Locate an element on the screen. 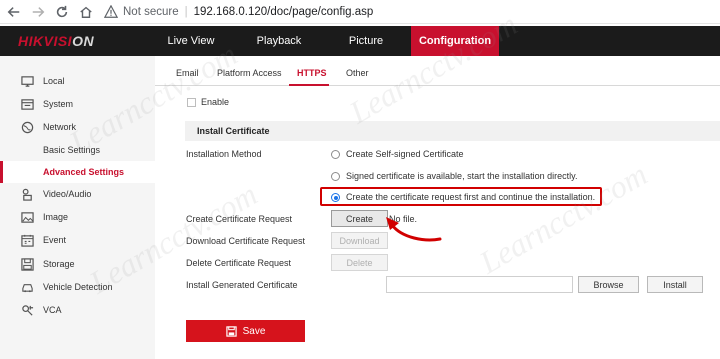 The image size is (720, 359). download-button: Download is located at coordinates (359, 240).